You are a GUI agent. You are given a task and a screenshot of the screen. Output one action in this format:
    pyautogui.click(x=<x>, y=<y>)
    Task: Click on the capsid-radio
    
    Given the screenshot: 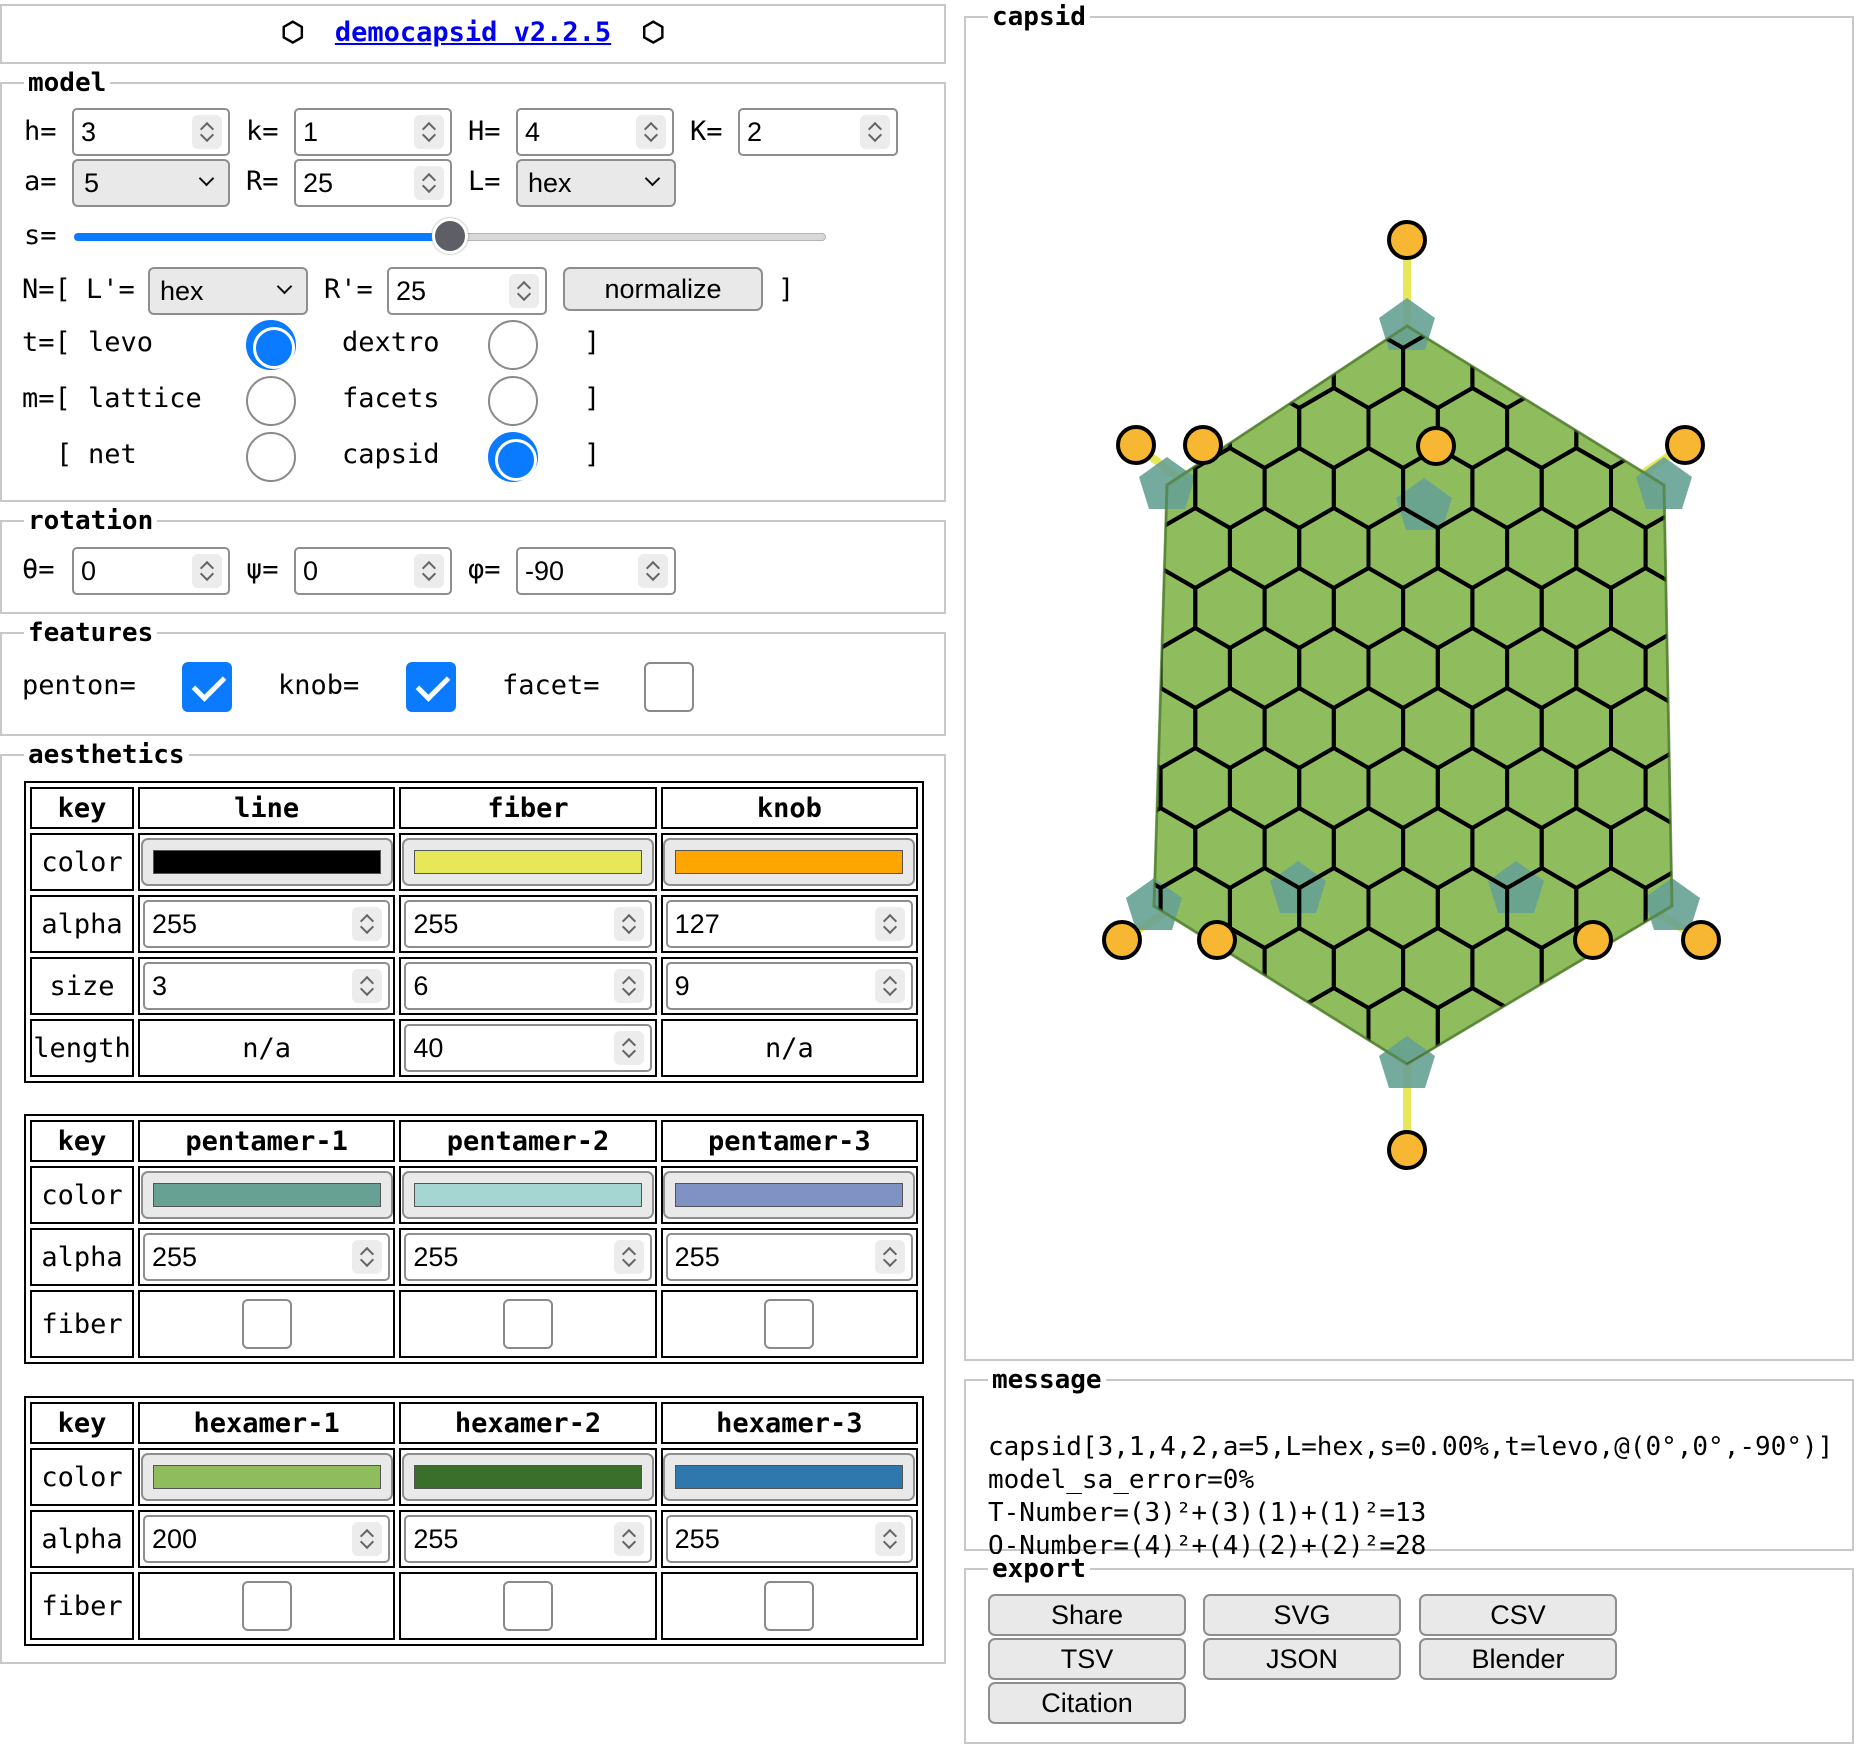 What is the action you would take?
    pyautogui.click(x=513, y=457)
    